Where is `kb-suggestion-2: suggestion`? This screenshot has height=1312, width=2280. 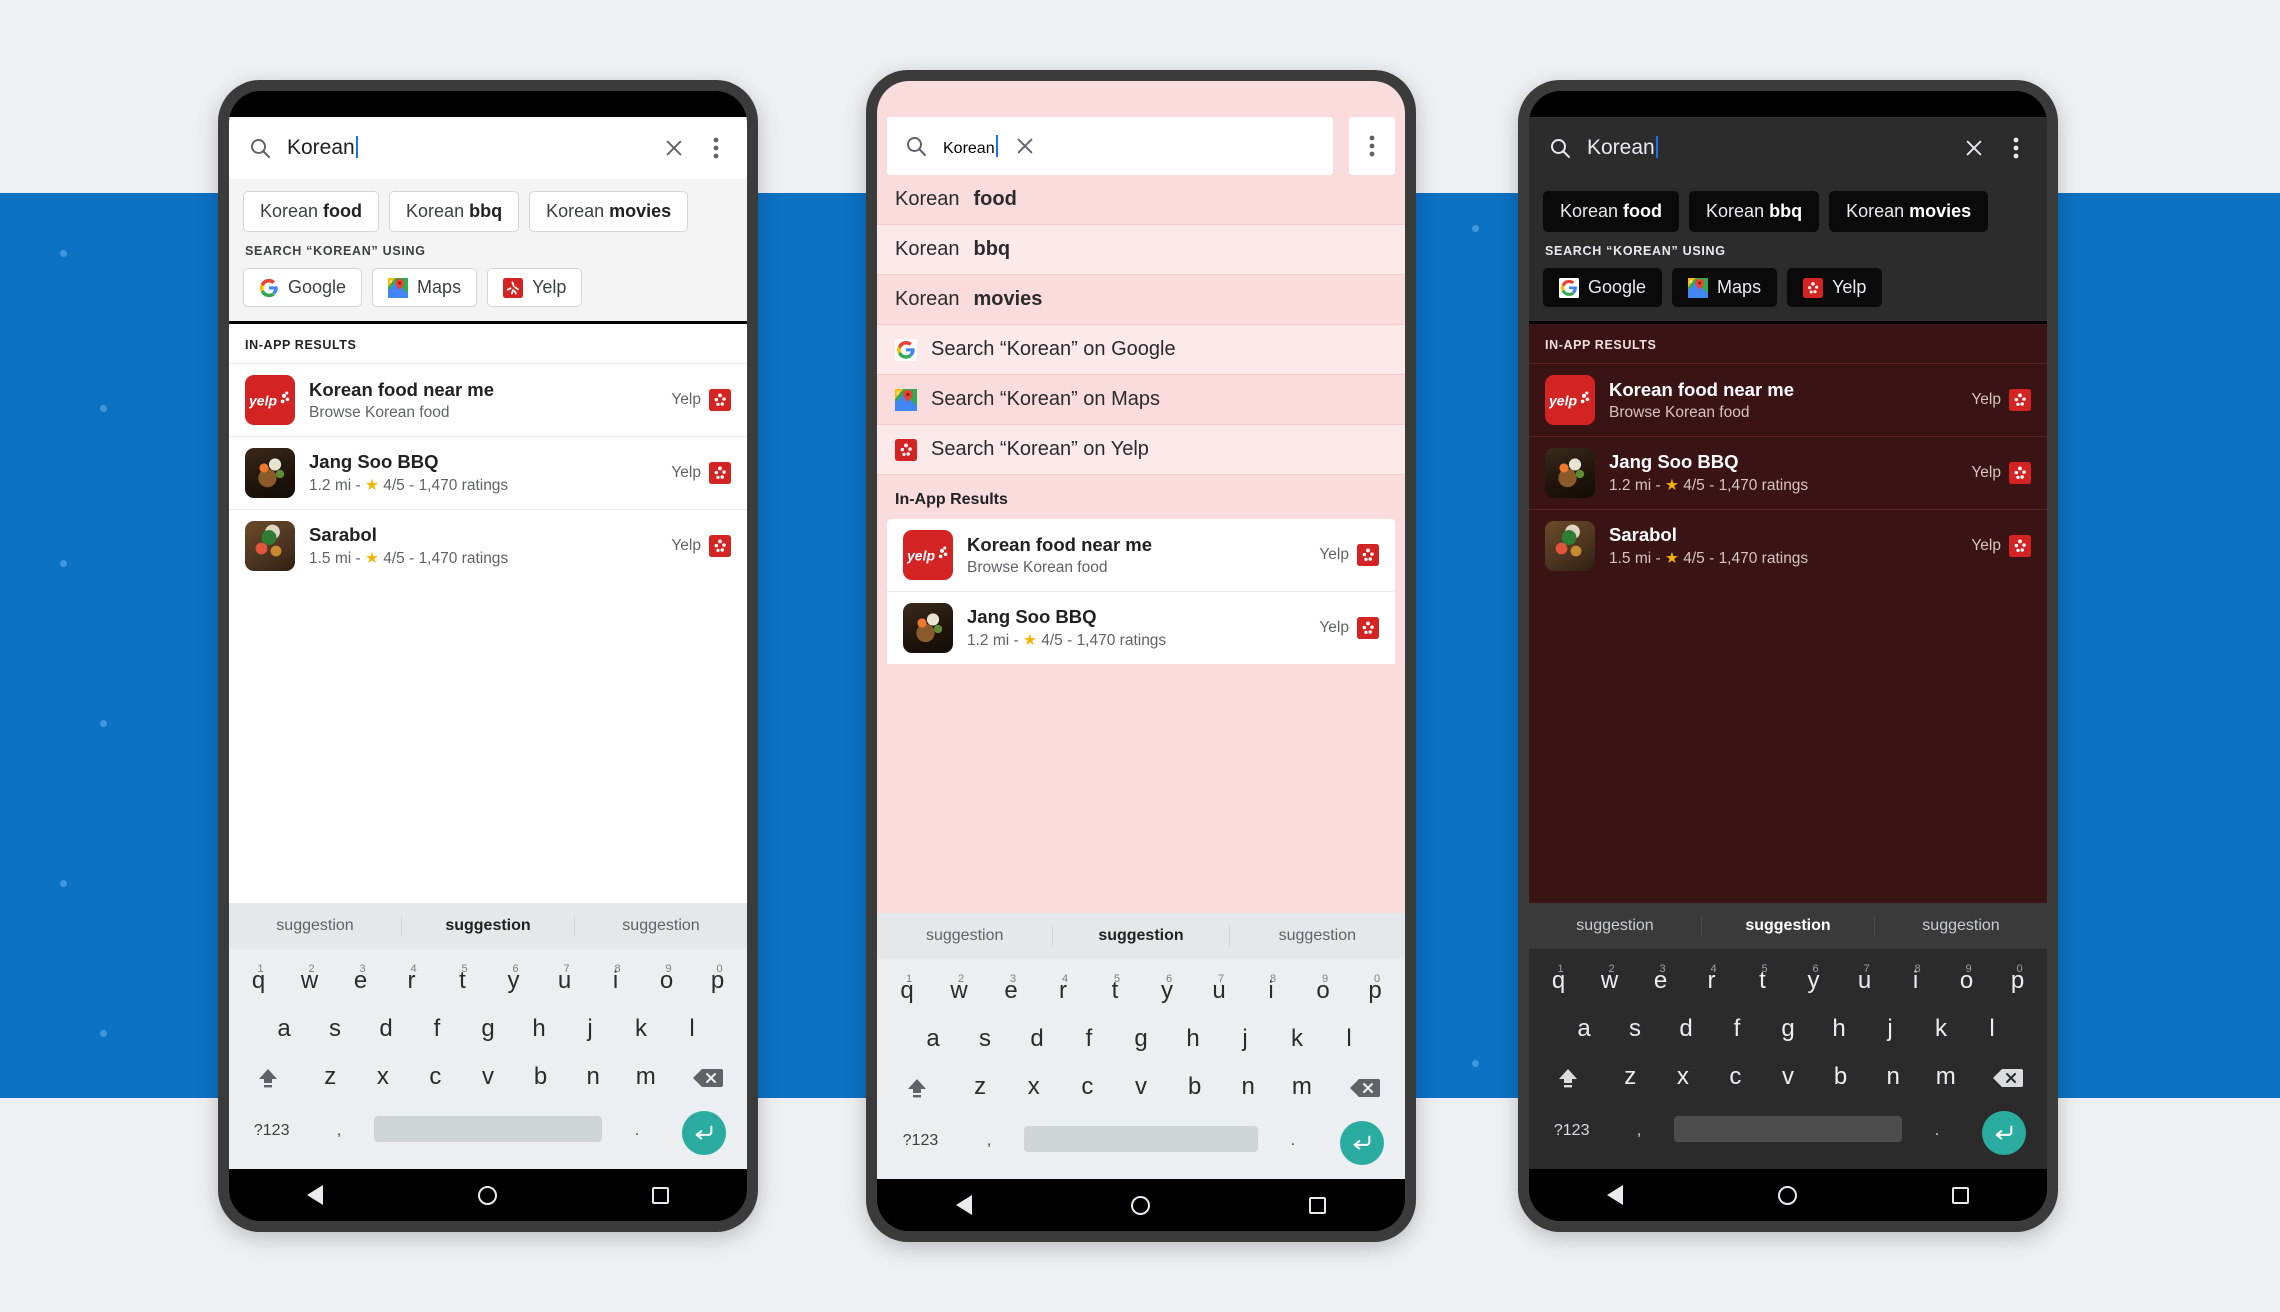
kb-suggestion-2: suggestion is located at coordinates (1961, 926).